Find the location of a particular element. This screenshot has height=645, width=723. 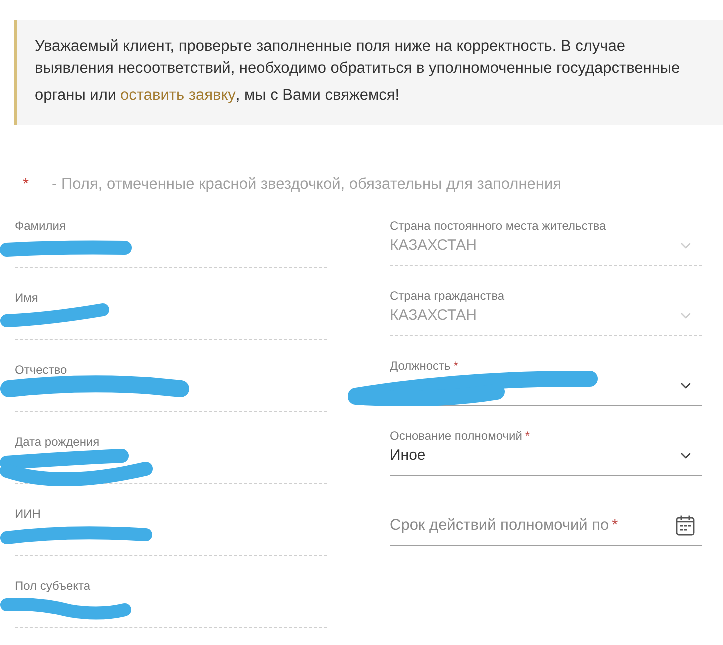

field-label: Имя is located at coordinates (27, 298).